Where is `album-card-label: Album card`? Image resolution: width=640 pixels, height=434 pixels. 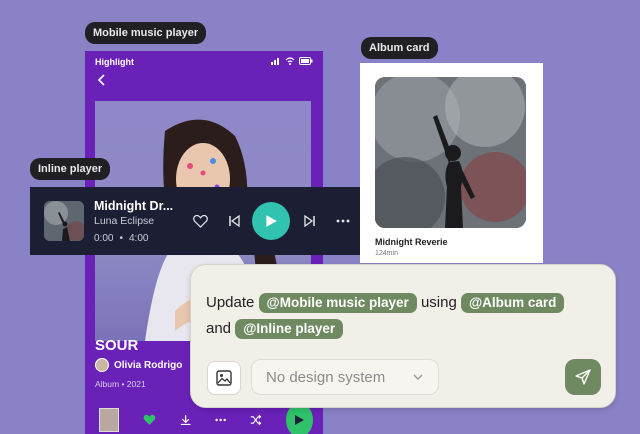
album-card-label: Album card is located at coordinates (399, 48).